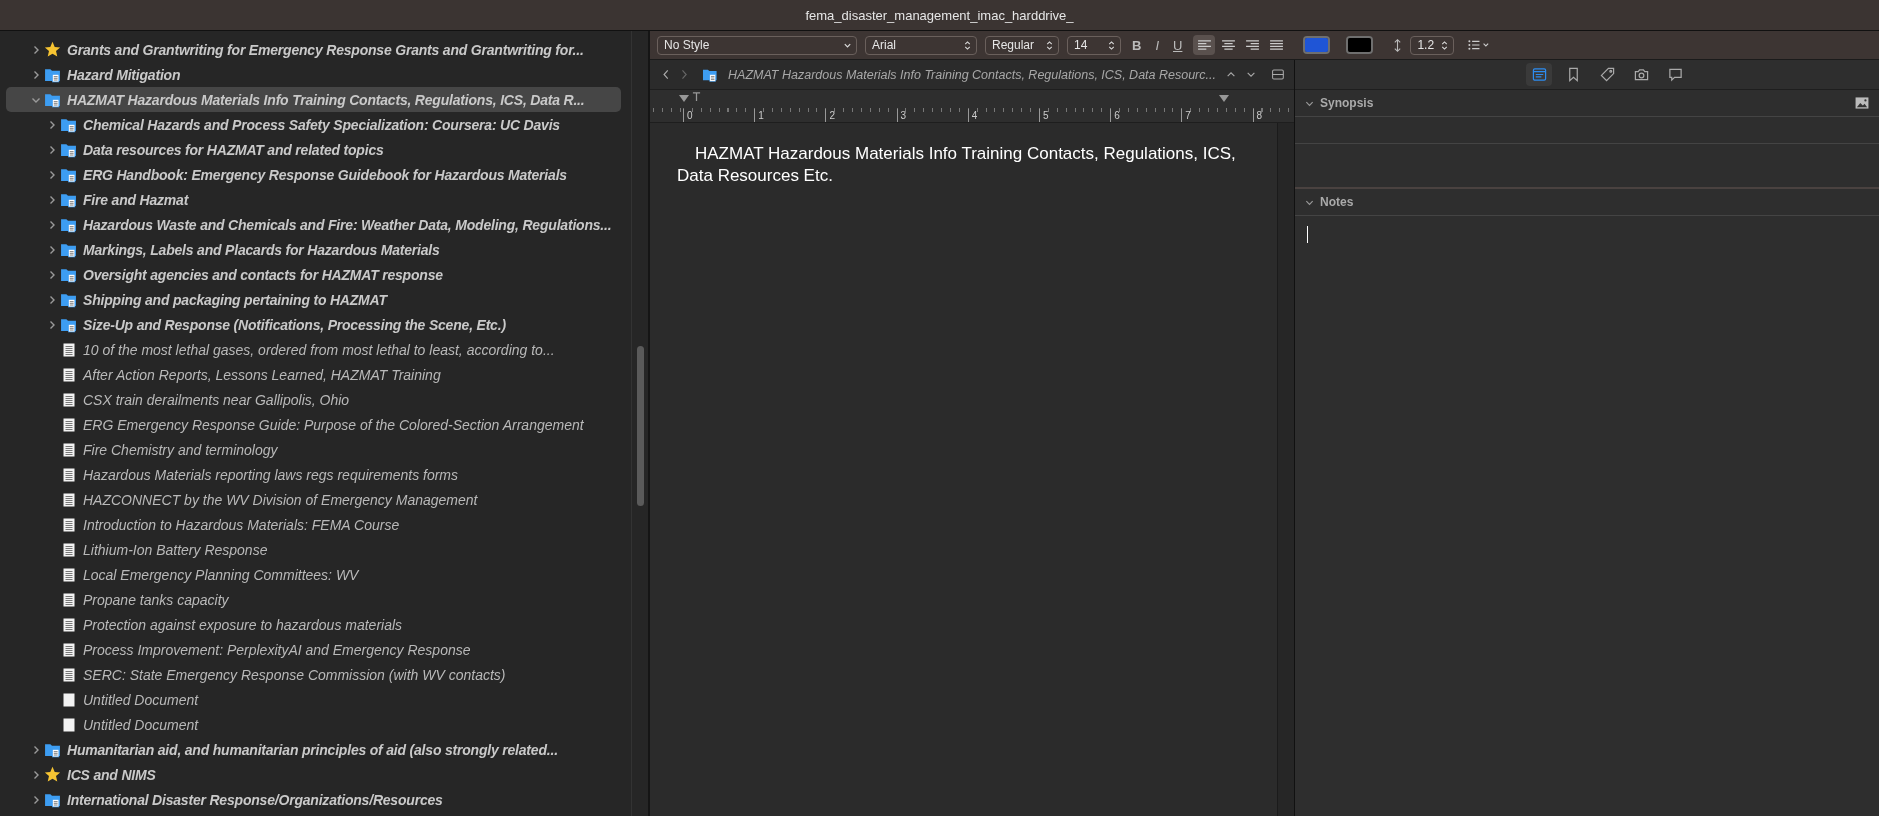  I want to click on italic-button: I, so click(1157, 45).